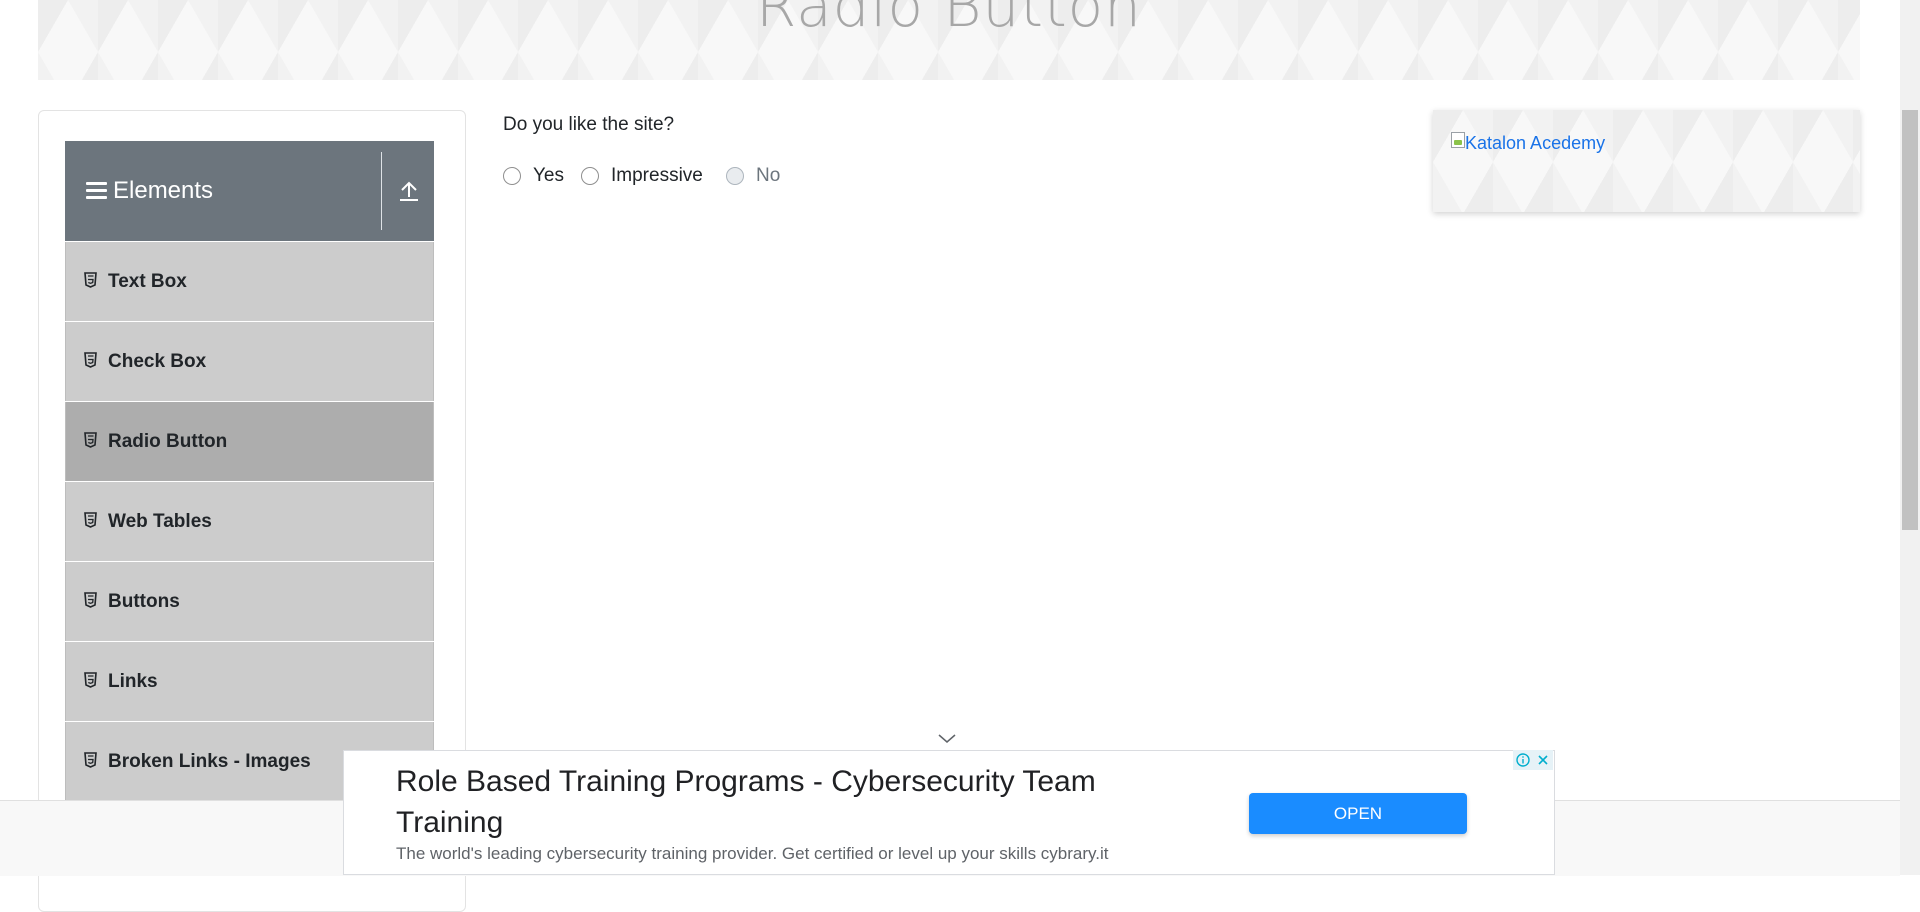 This screenshot has width=1920, height=912. What do you see at coordinates (144, 601) in the screenshot?
I see `sidebar-item-label: Buttons` at bounding box center [144, 601].